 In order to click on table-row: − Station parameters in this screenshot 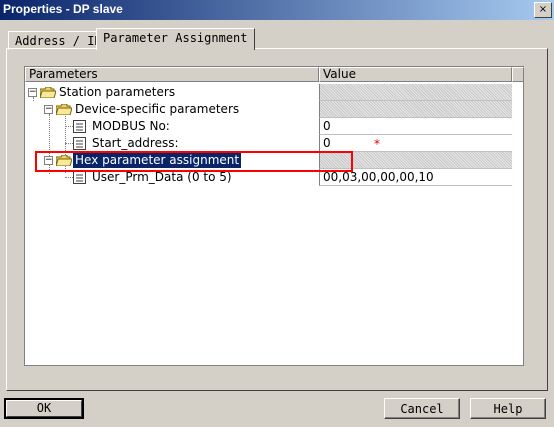, I will do `click(270, 92)`.